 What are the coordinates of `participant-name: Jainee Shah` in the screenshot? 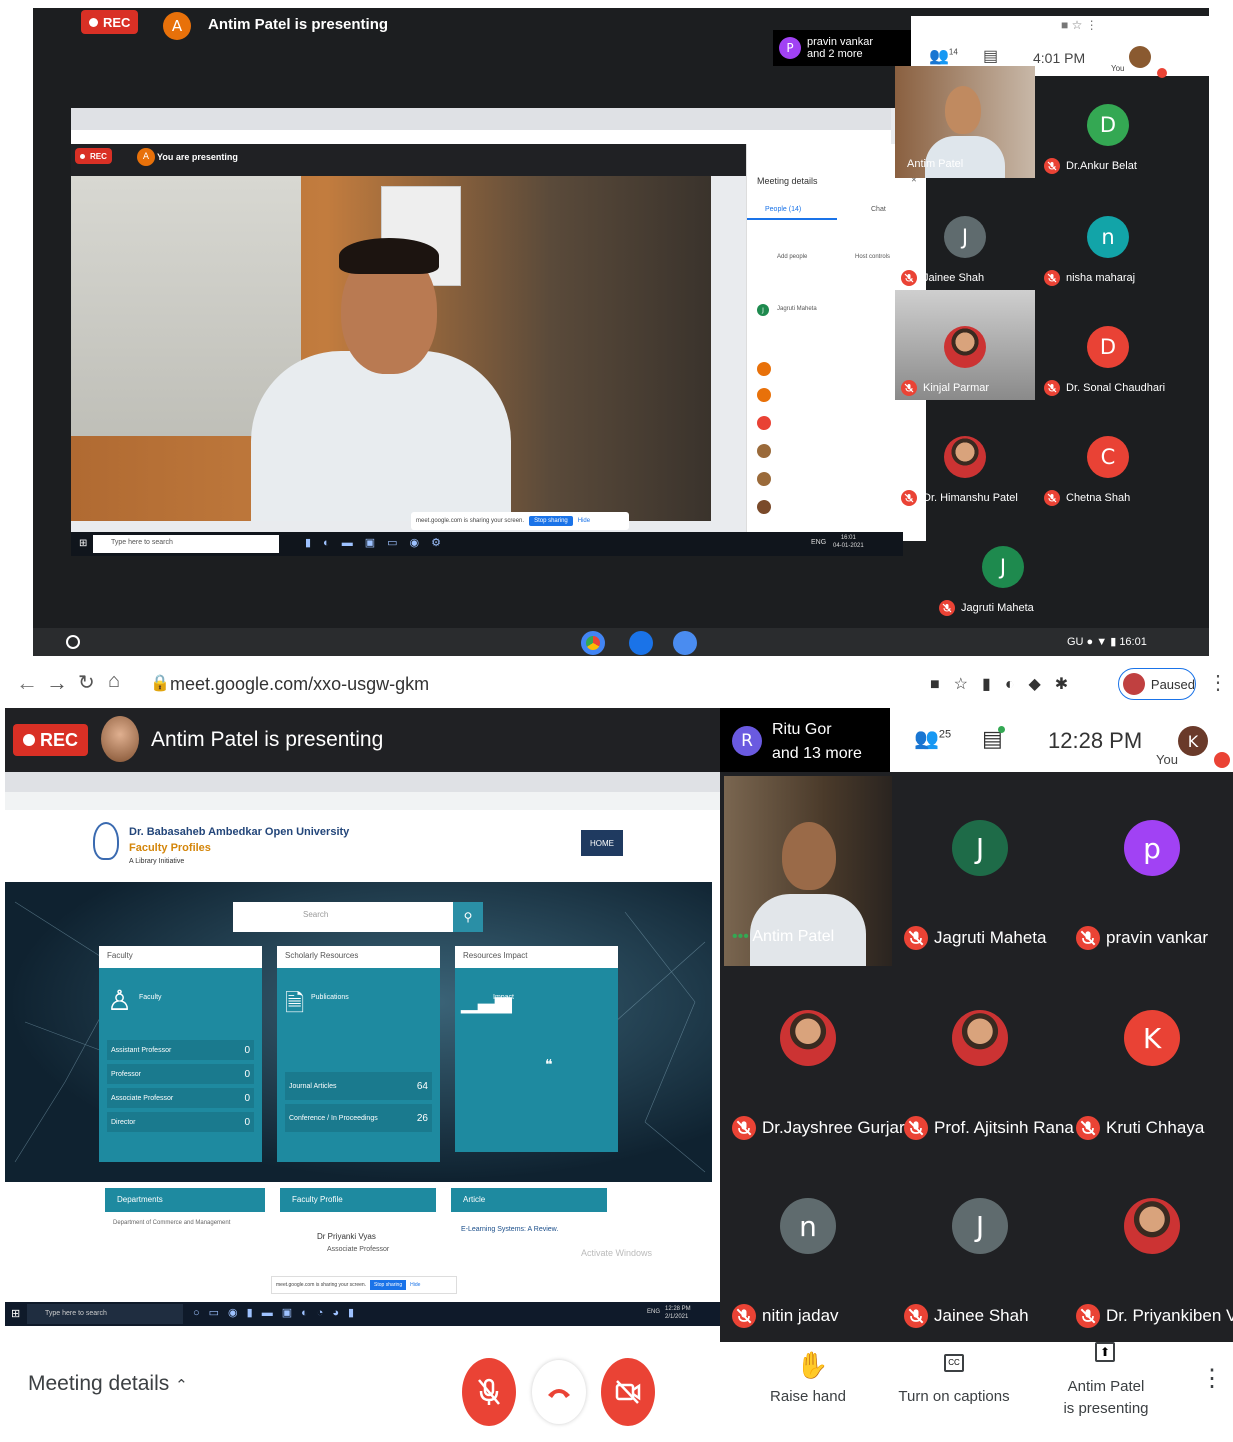 It's located at (954, 278).